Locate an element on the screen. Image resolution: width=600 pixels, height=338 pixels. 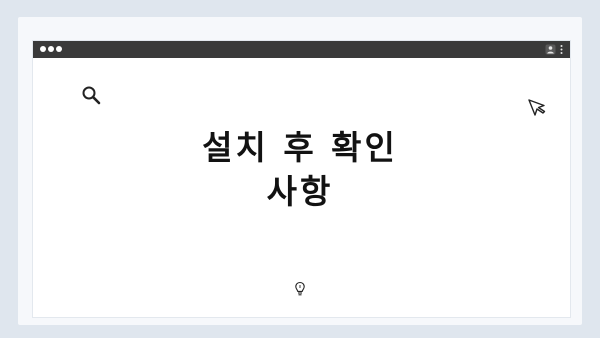
page-title-line-2: 사항 is located at coordinates (300, 191).